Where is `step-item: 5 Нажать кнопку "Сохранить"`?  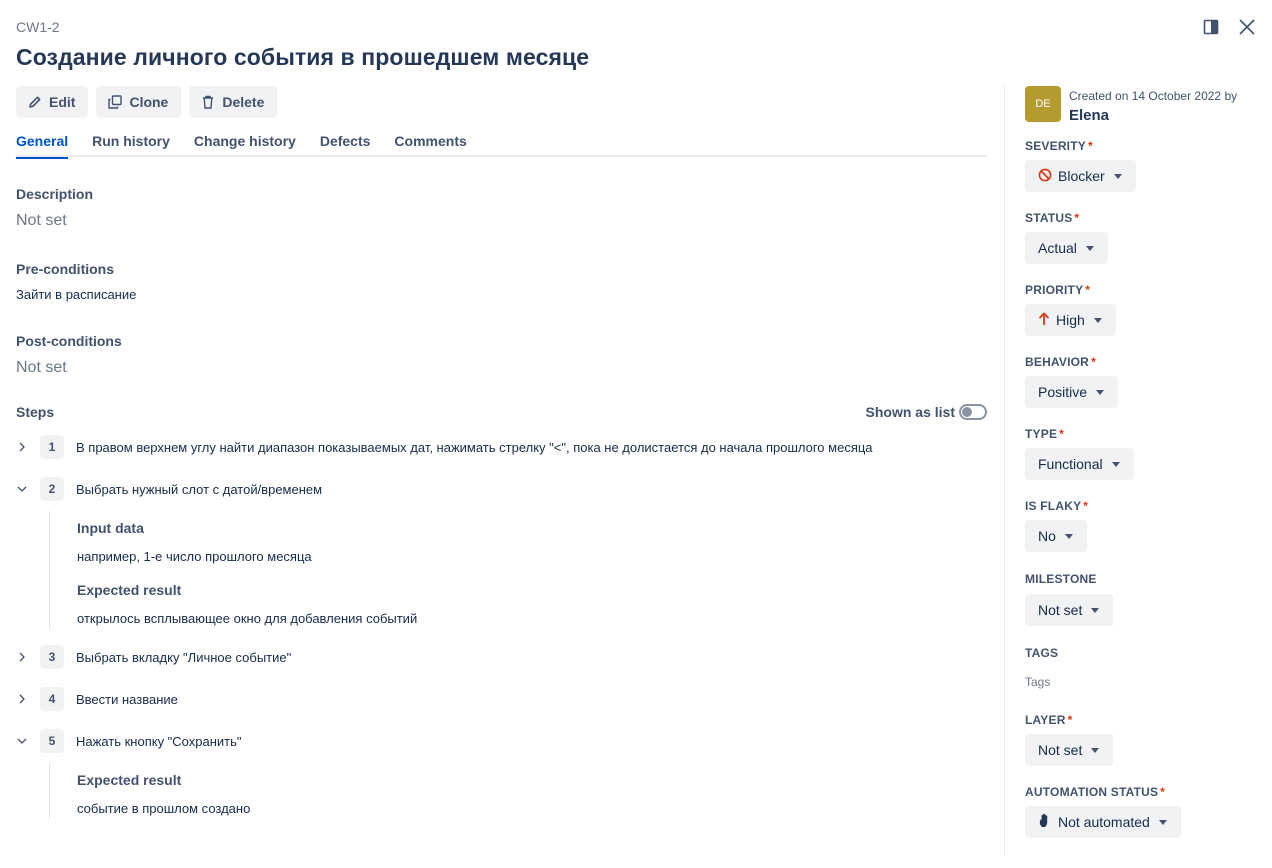
step-item: 5 Нажать кнопку "Сохранить" is located at coordinates (129, 741).